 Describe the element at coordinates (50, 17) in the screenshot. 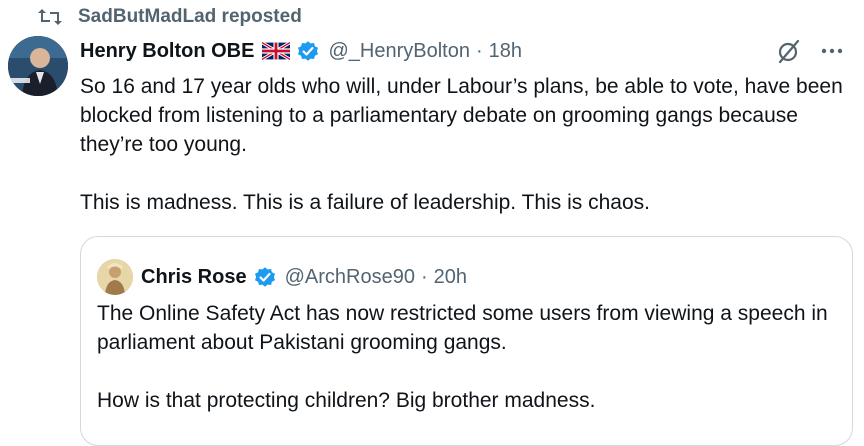

I see `repost-icon` at that location.